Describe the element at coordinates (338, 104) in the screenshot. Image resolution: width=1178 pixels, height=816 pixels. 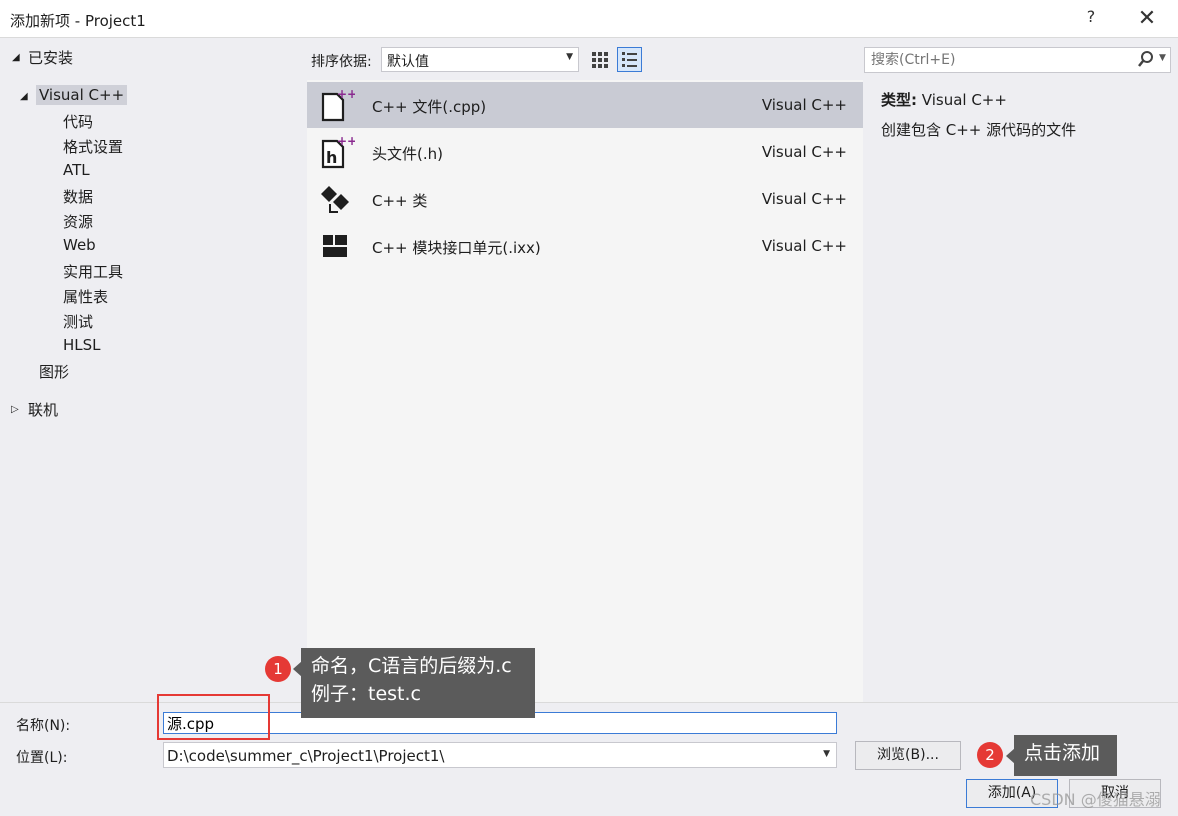
I see `cpp-file-icon: ++` at that location.